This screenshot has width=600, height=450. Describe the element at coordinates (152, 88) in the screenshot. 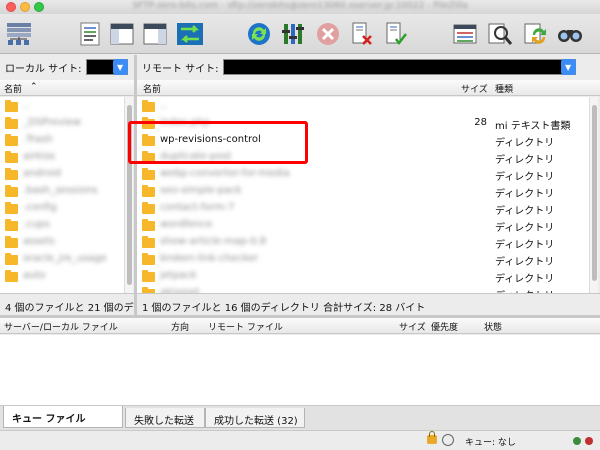

I see `remote-col-name: 名前` at that location.